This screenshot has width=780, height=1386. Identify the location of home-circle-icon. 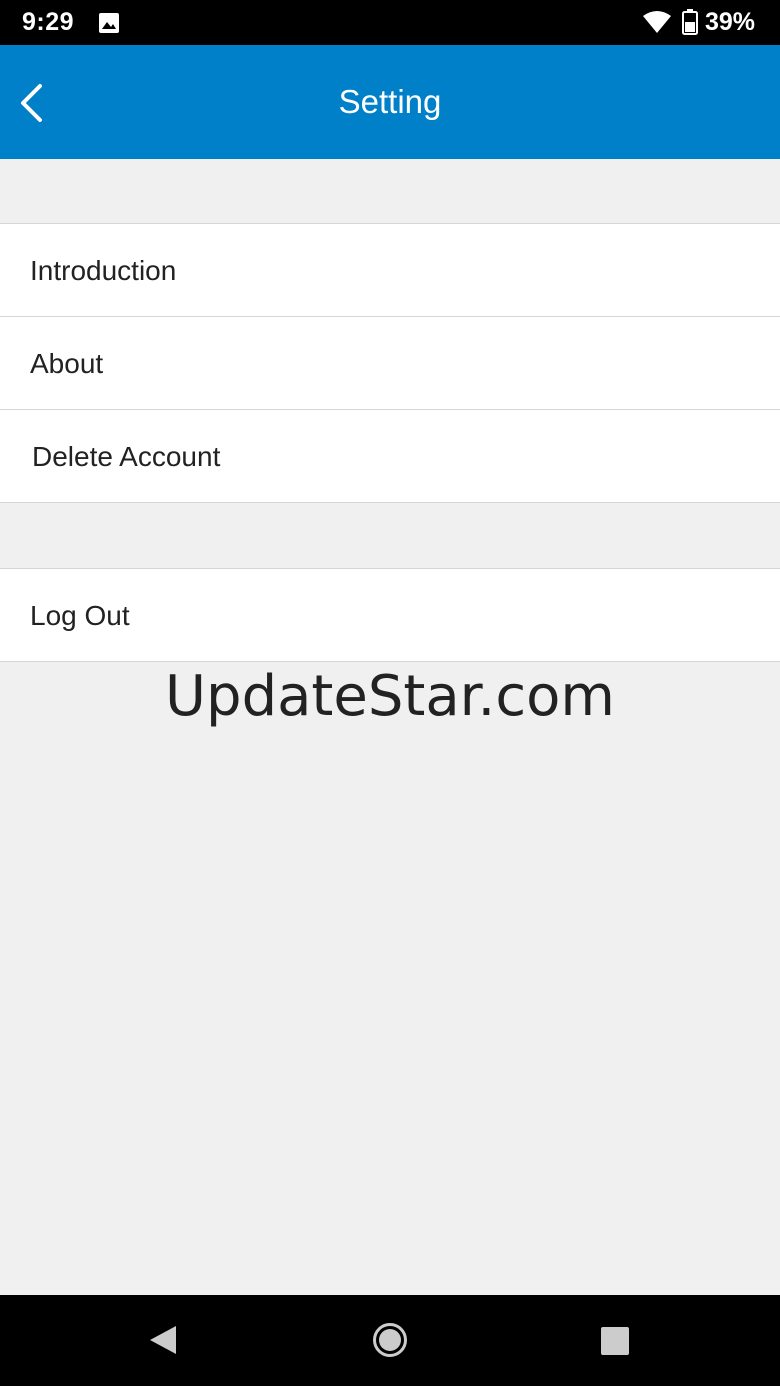
(390, 1340).